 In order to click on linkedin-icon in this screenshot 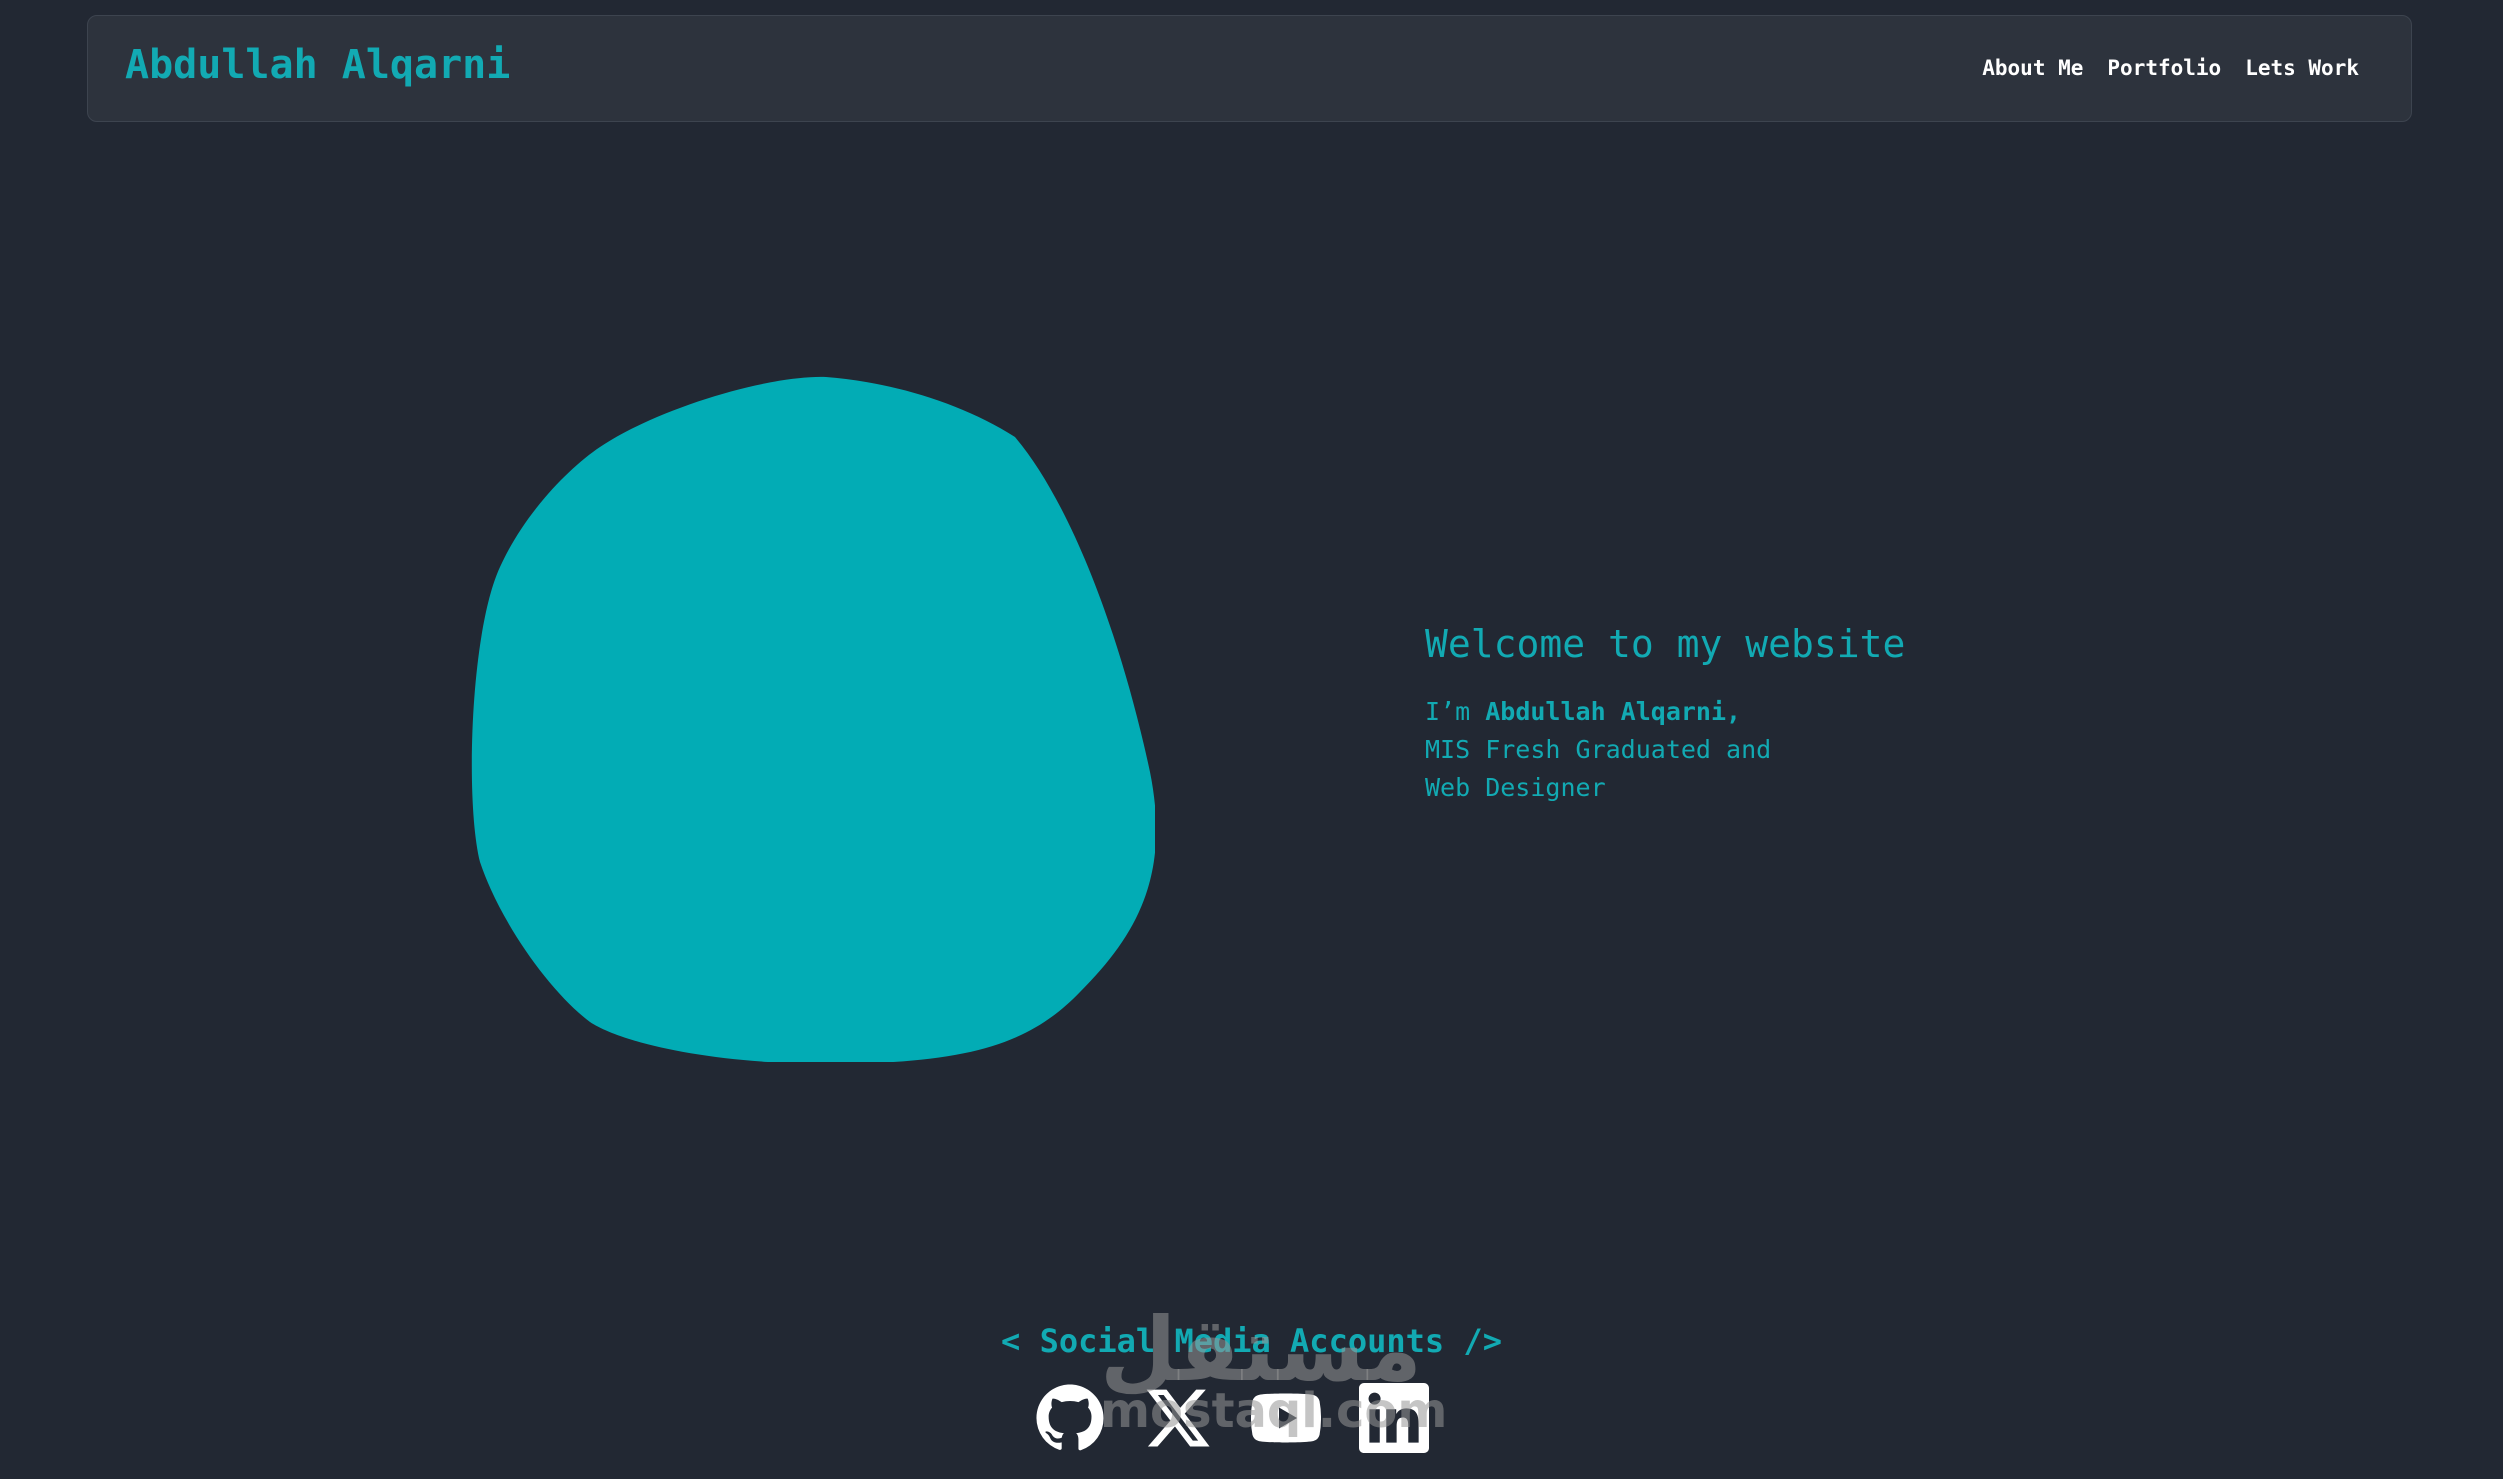, I will do `click(1394, 1418)`.